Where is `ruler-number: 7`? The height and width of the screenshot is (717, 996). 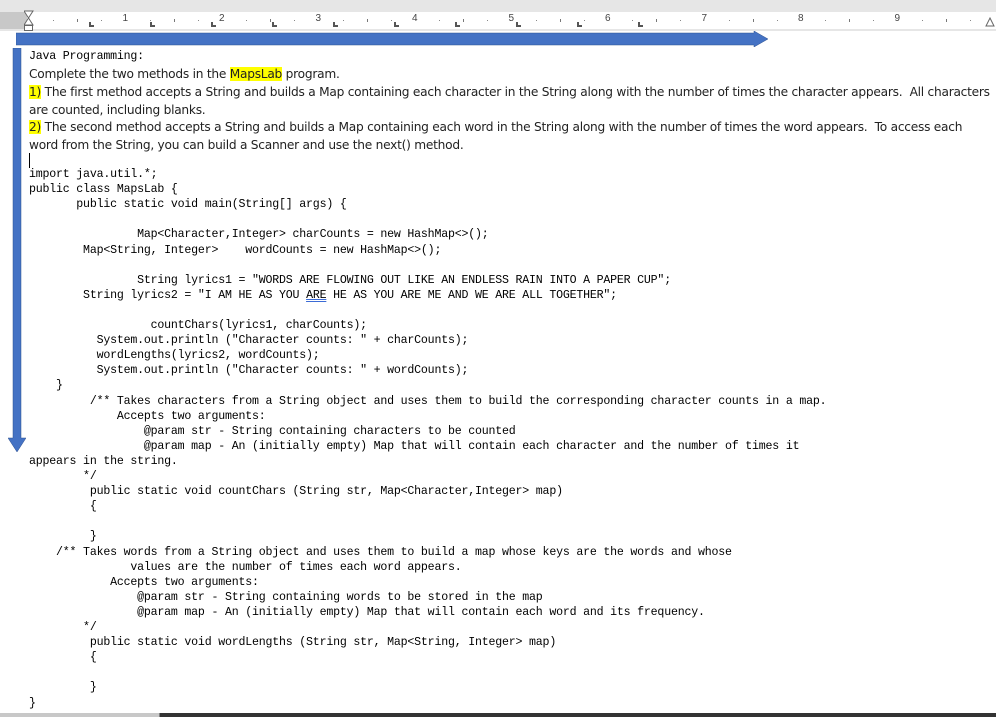 ruler-number: 7 is located at coordinates (704, 18).